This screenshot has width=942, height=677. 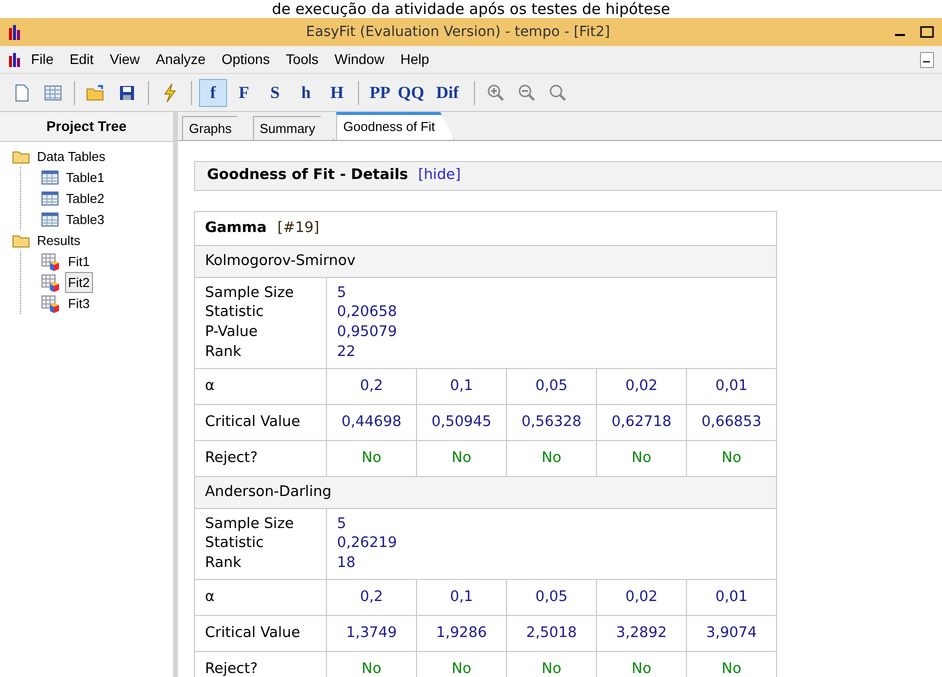 What do you see at coordinates (86, 127) in the screenshot?
I see `panel-title: Project Tree` at bounding box center [86, 127].